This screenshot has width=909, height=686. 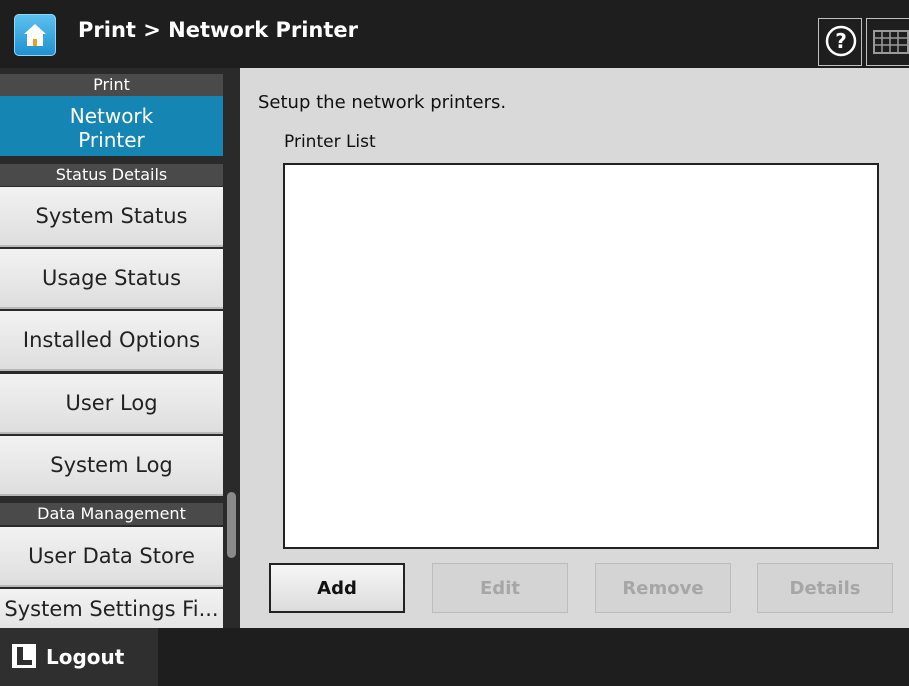 I want to click on sidebar-item-label: Installed Options, so click(x=111, y=340).